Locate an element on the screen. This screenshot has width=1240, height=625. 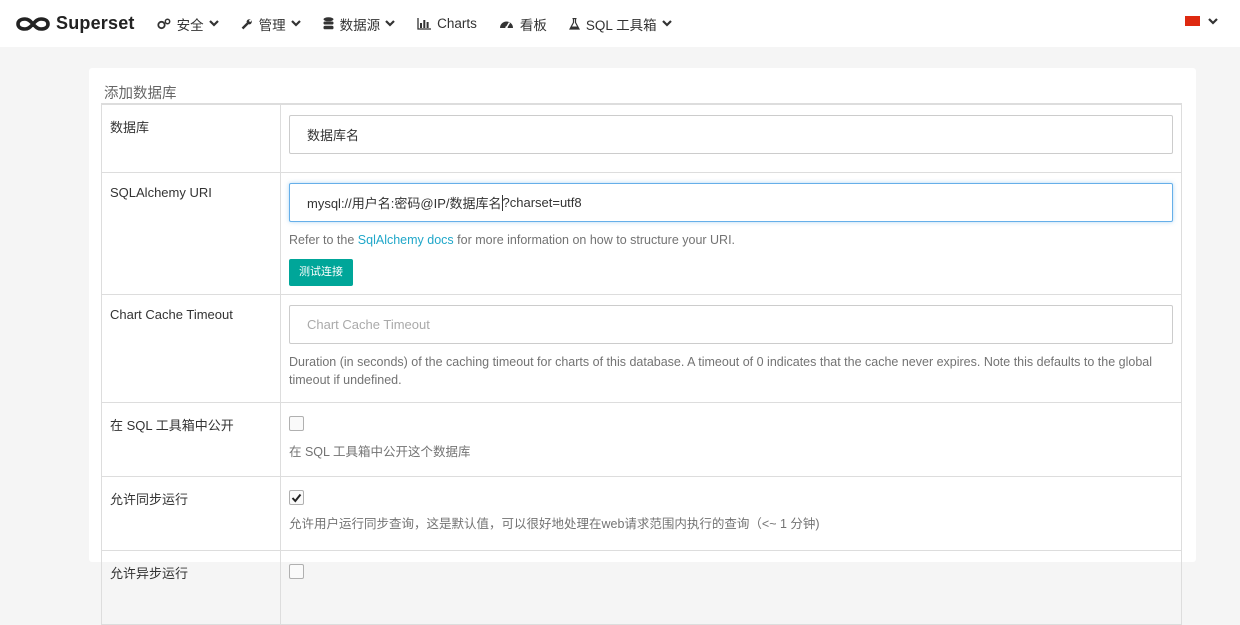
dashboard-icon is located at coordinates (506, 24).